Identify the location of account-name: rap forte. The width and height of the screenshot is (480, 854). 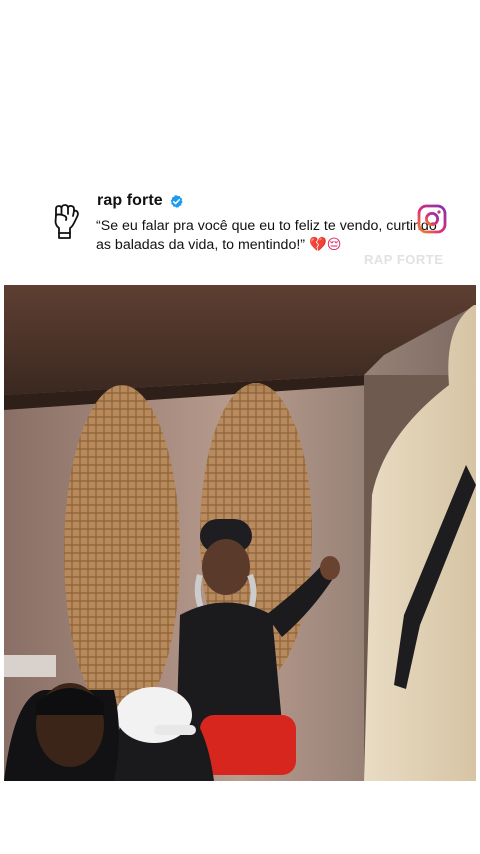
(130, 201).